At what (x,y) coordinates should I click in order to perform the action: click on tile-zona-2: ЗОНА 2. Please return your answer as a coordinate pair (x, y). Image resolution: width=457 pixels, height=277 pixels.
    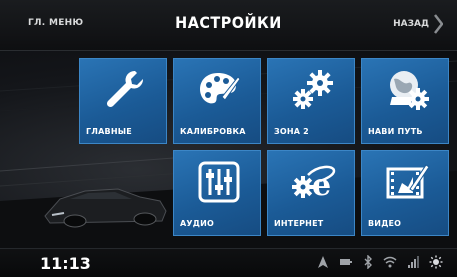
    Looking at the image, I should click on (311, 101).